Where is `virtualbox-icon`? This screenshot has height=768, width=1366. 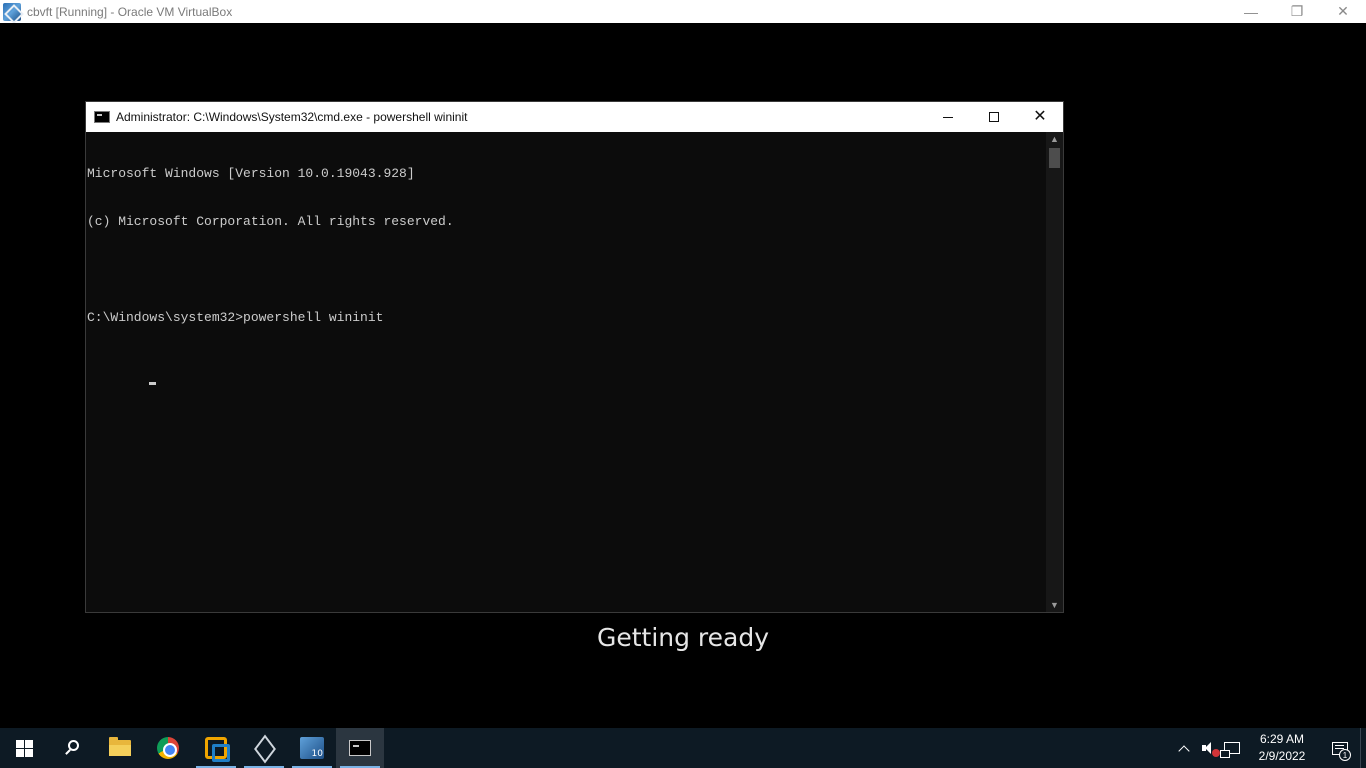
virtualbox-icon is located at coordinates (312, 748).